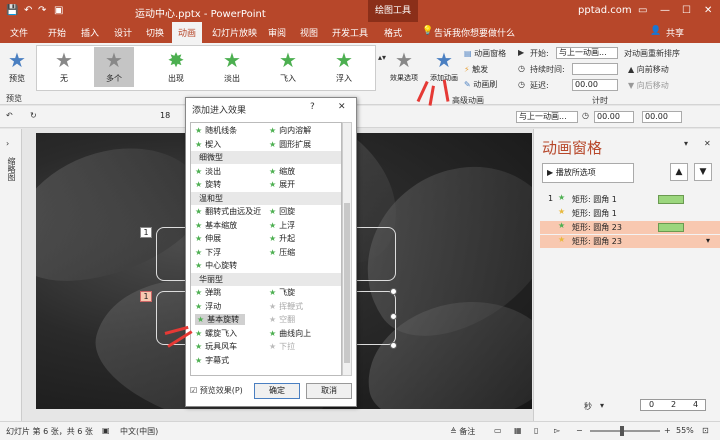 The width and height of the screenshot is (720, 440). What do you see at coordinates (342, 107) in the screenshot?
I see `dialog-close-button: ✕` at bounding box center [342, 107].